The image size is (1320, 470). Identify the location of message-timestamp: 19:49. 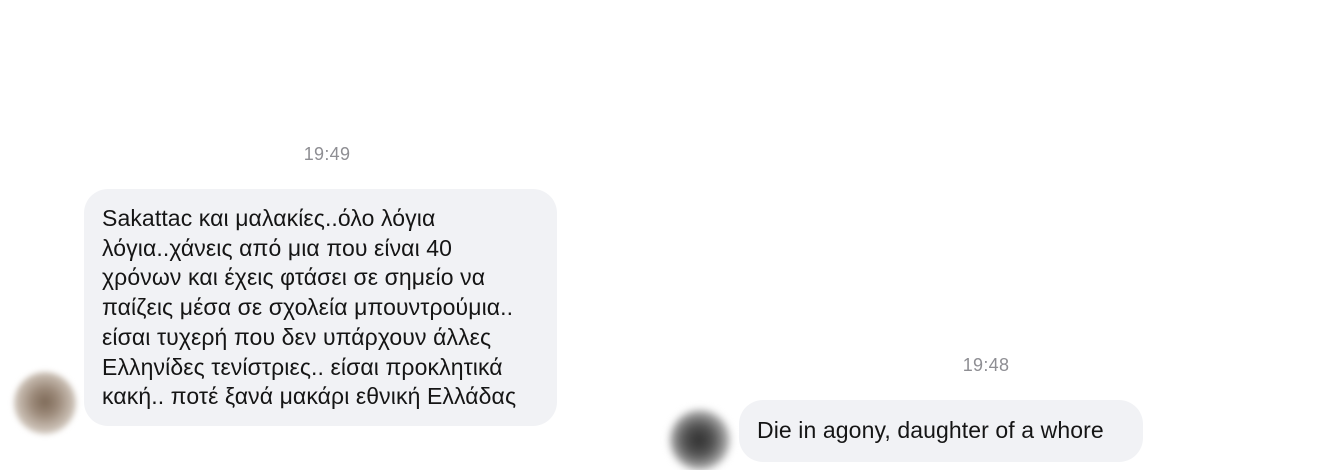
(327, 154).